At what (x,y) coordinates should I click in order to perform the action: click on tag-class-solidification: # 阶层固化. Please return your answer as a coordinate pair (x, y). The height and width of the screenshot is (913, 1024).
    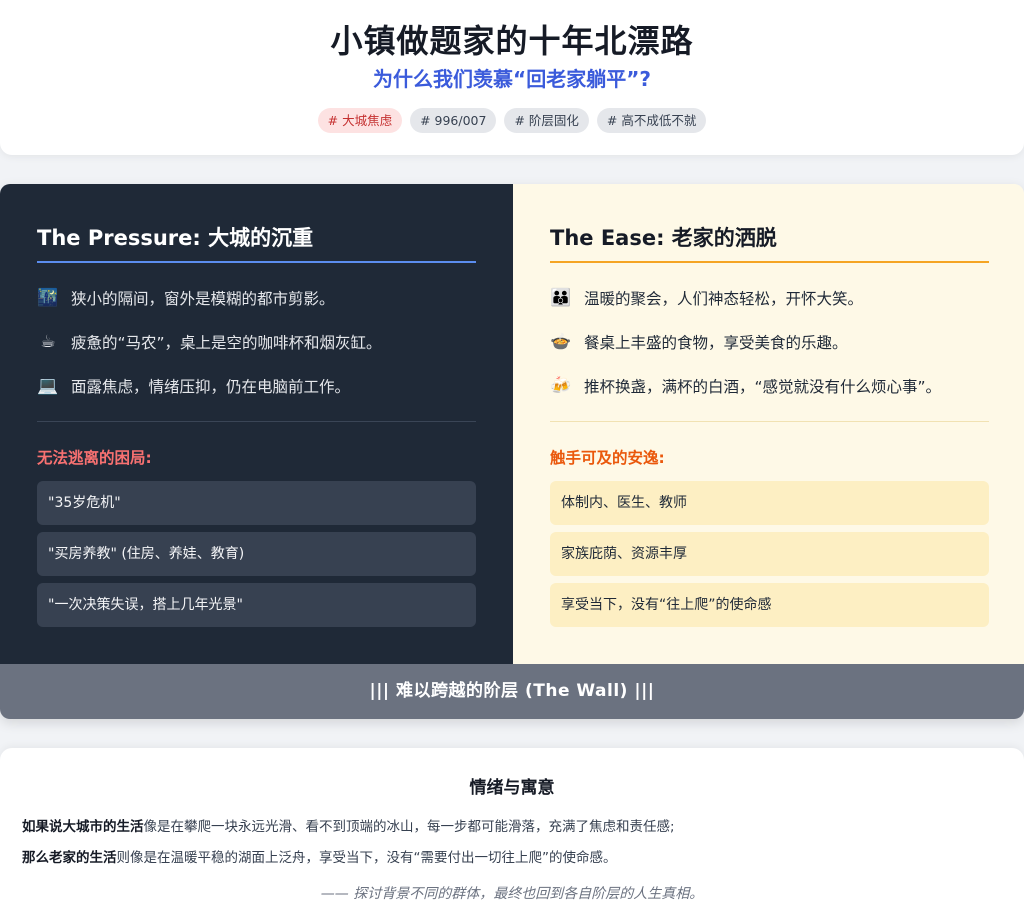
    Looking at the image, I should click on (546, 120).